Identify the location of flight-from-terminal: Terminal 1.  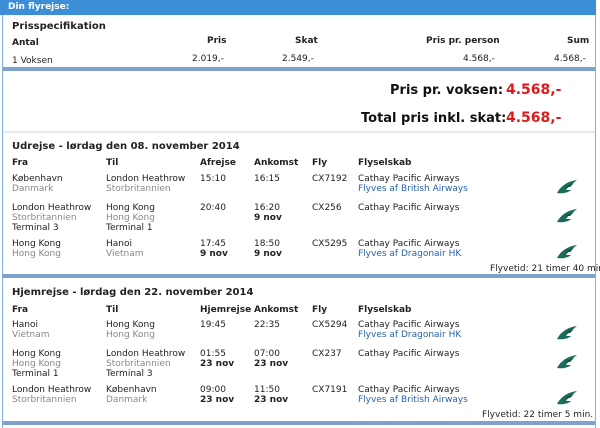
(35, 374).